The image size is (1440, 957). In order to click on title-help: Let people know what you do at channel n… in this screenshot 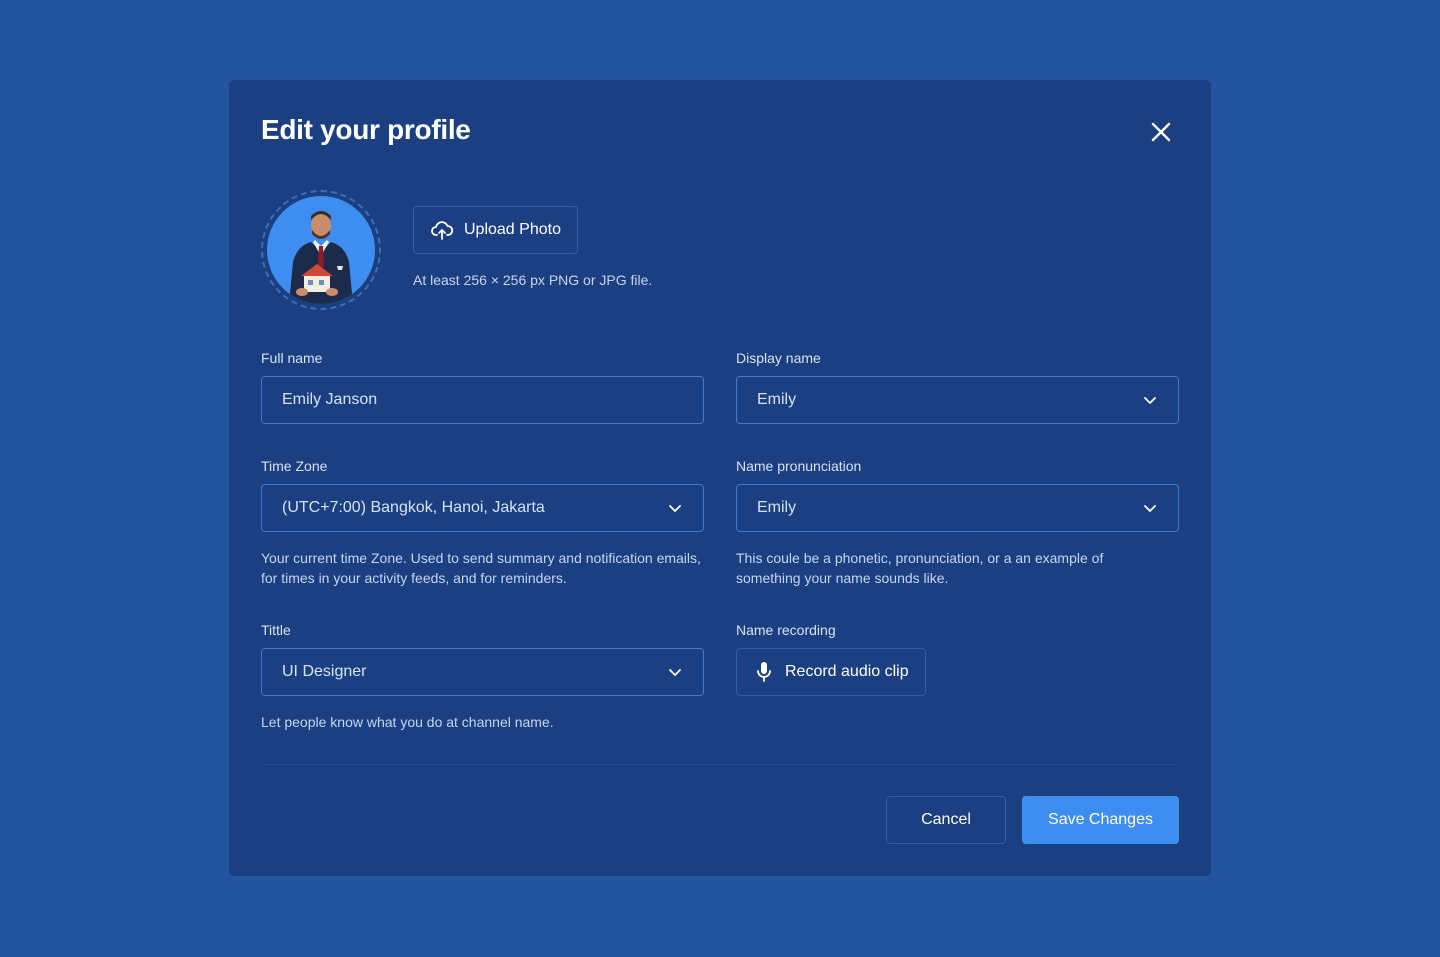, I will do `click(407, 722)`.